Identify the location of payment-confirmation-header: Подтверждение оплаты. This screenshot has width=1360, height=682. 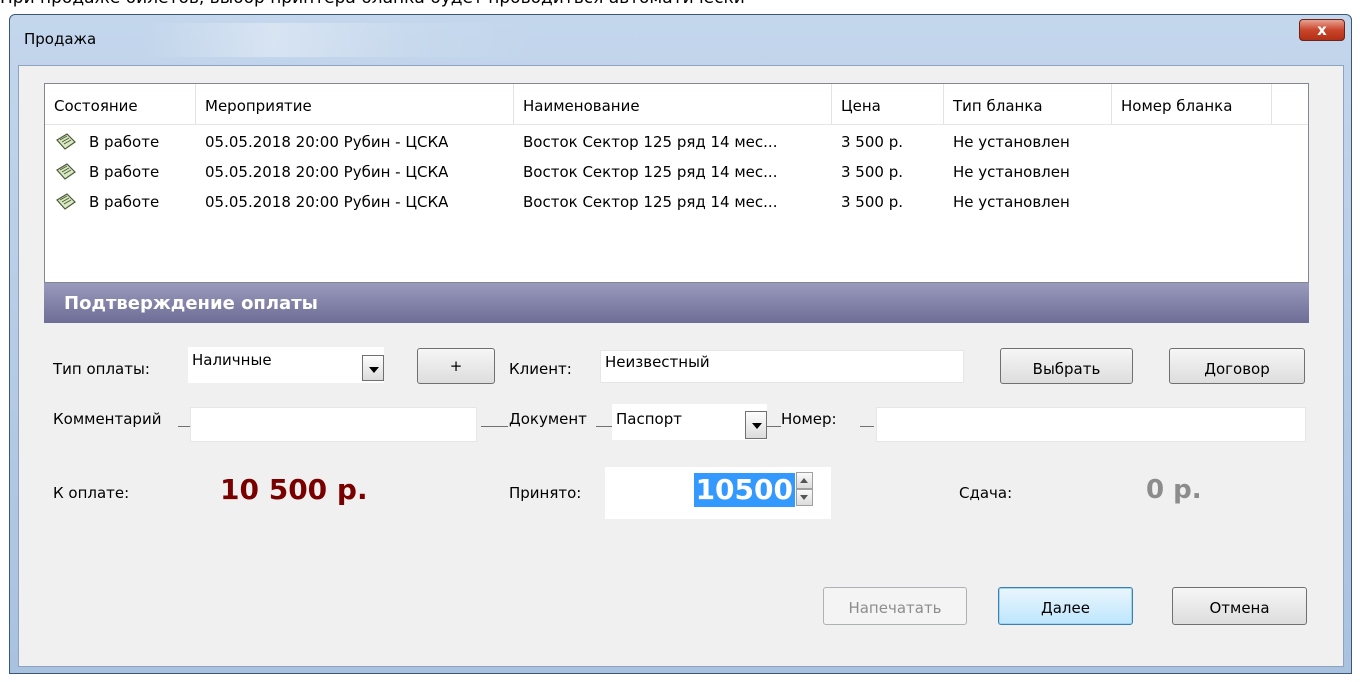
(676, 303).